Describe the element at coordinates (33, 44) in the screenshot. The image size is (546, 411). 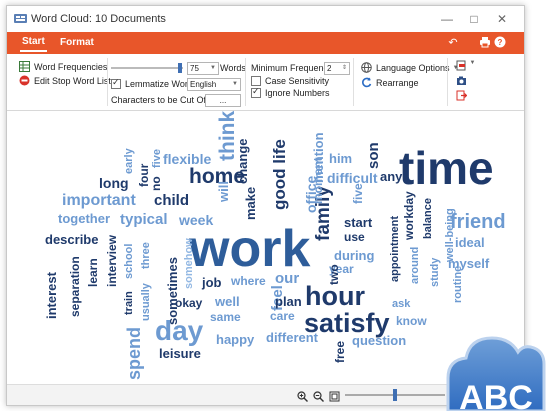
I see `tab-start: Start` at that location.